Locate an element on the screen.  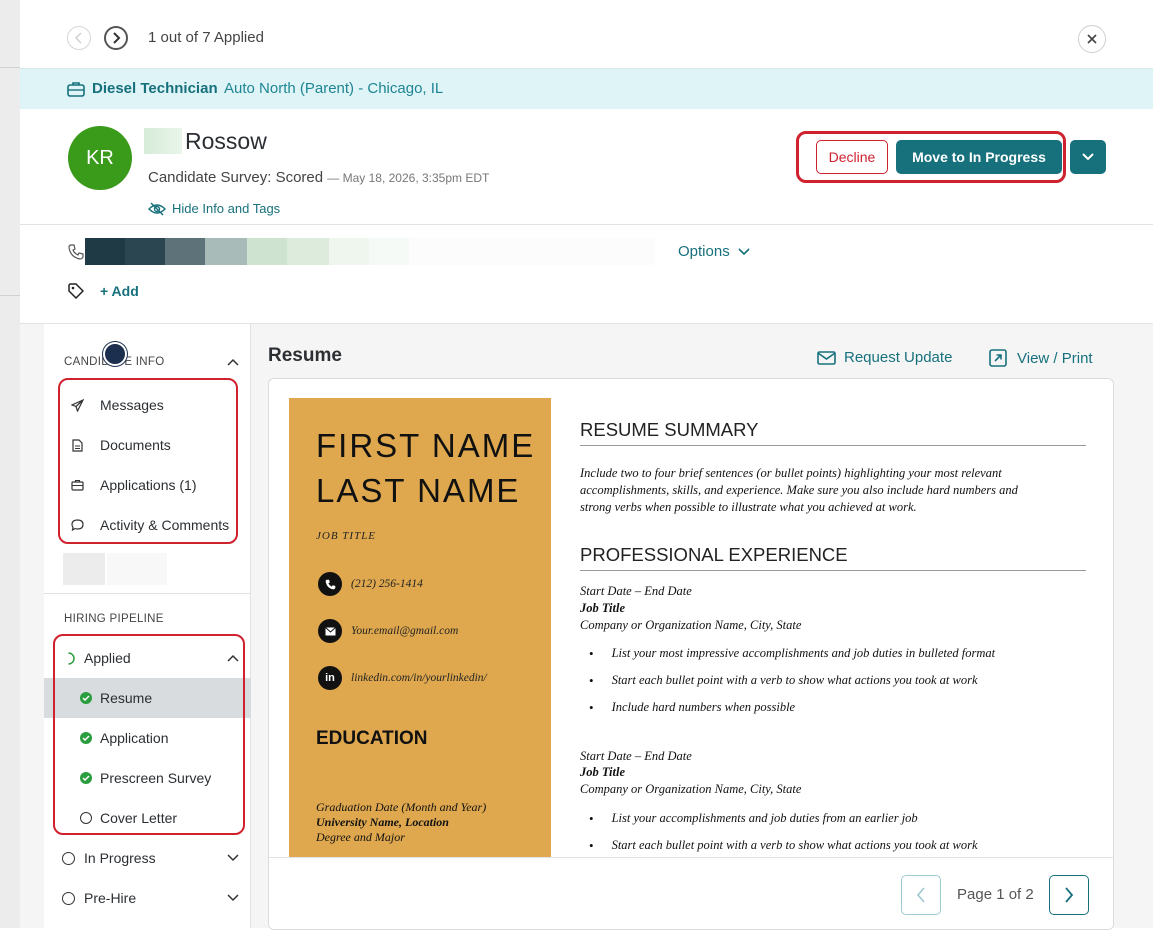
external-link-icon is located at coordinates (998, 358).